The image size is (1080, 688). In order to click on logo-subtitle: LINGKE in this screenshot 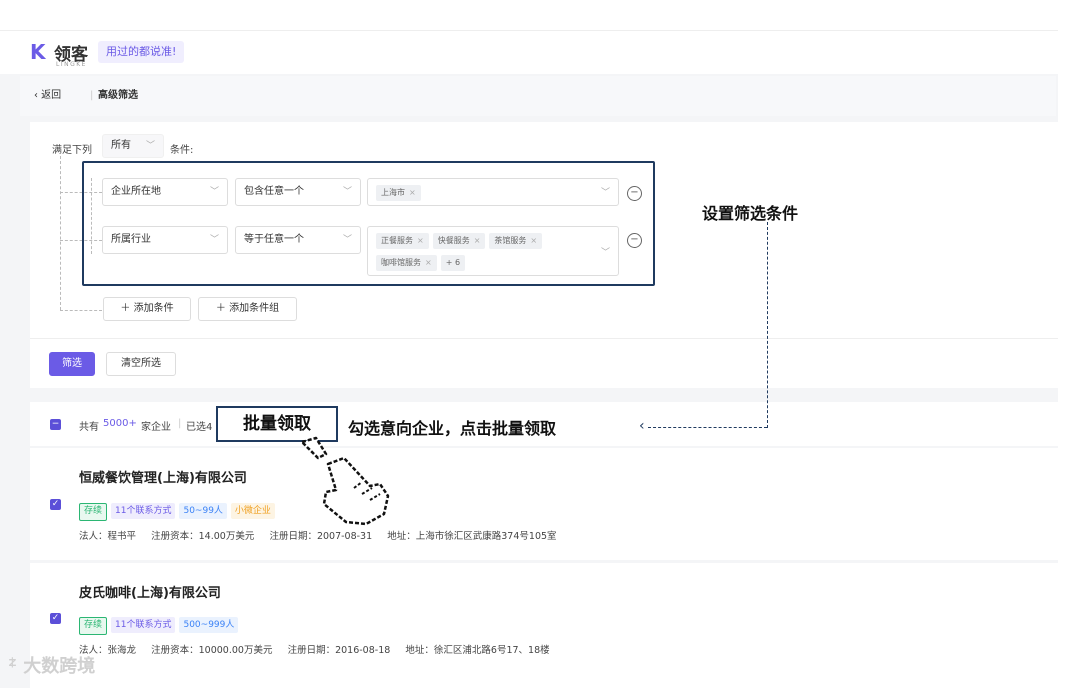, I will do `click(71, 64)`.